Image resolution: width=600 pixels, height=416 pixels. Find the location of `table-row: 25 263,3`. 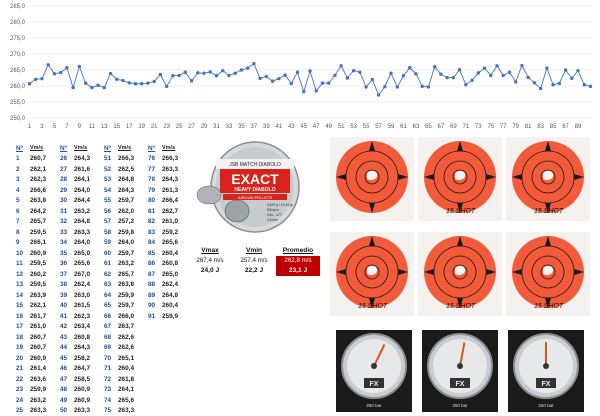

table-row: 25 263,3 is located at coordinates (38, 411).